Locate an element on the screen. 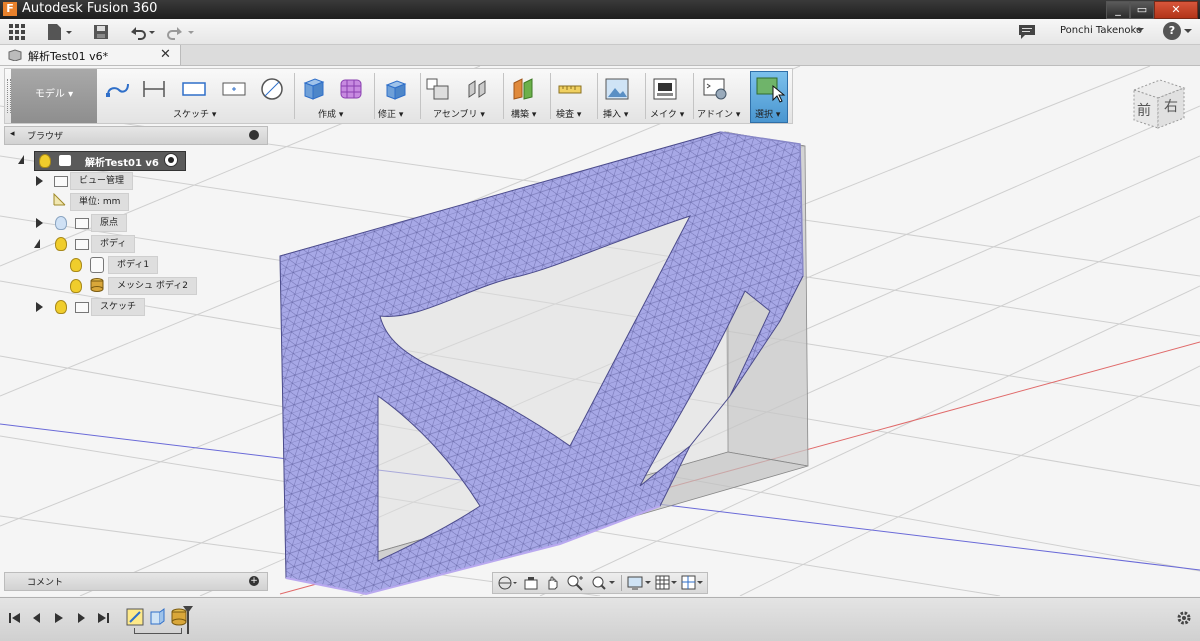  offset-plane-icon is located at coordinates (524, 89).